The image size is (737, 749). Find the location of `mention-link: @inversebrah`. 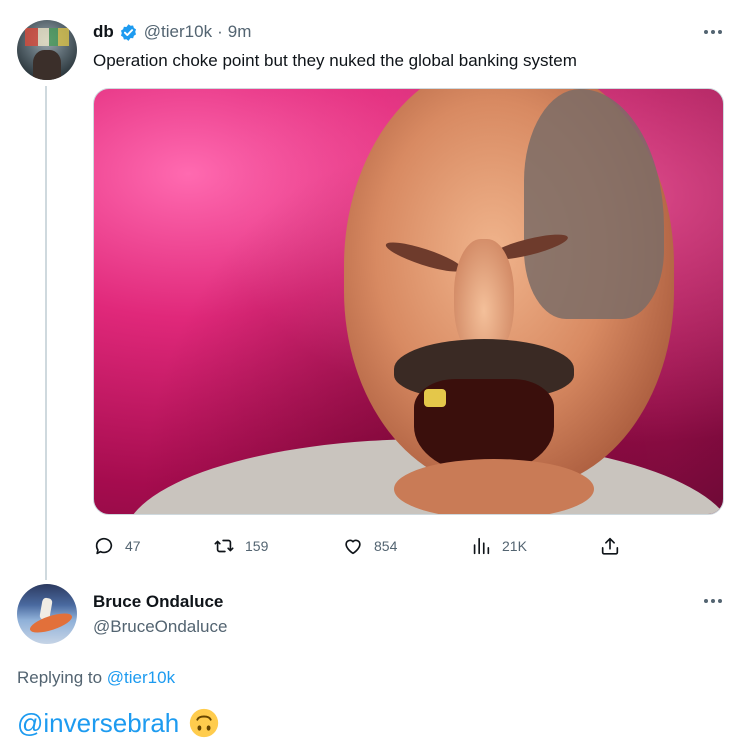

mention-link: @inversebrah is located at coordinates (98, 723).